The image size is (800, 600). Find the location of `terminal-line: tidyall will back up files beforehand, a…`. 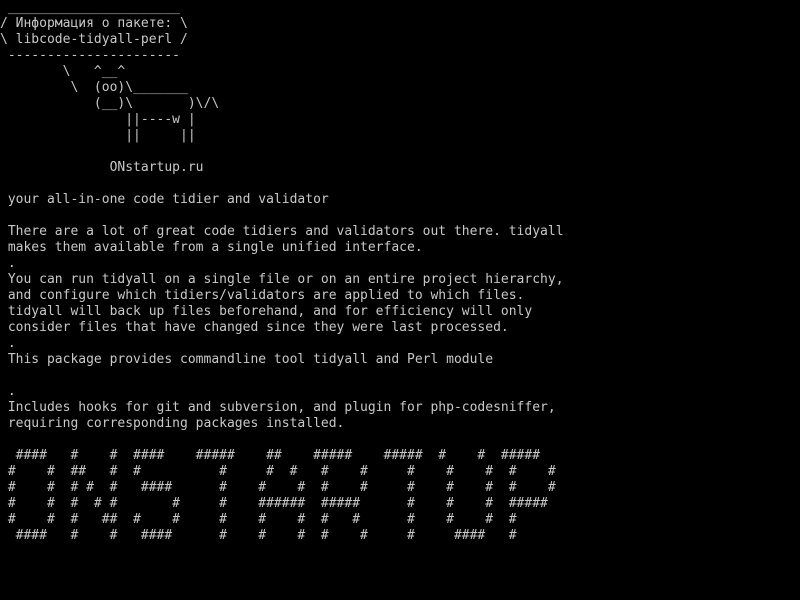

terminal-line: tidyall will back up files beforehand, a… is located at coordinates (266, 311).